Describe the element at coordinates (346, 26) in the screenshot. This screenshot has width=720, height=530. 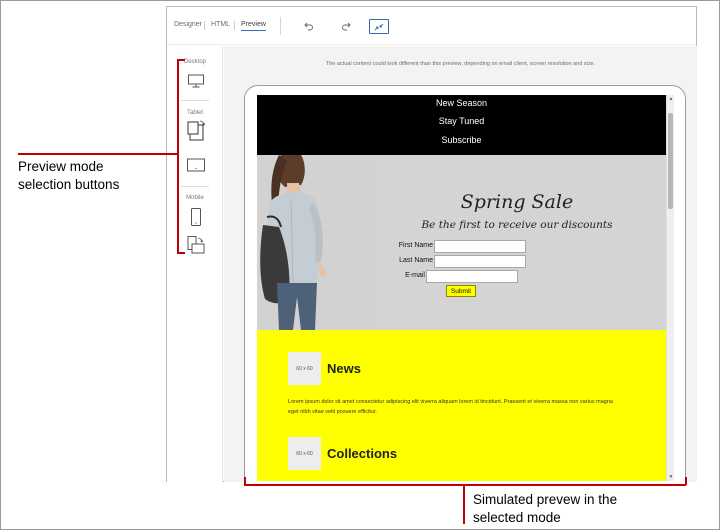
I see `redo-icon` at that location.